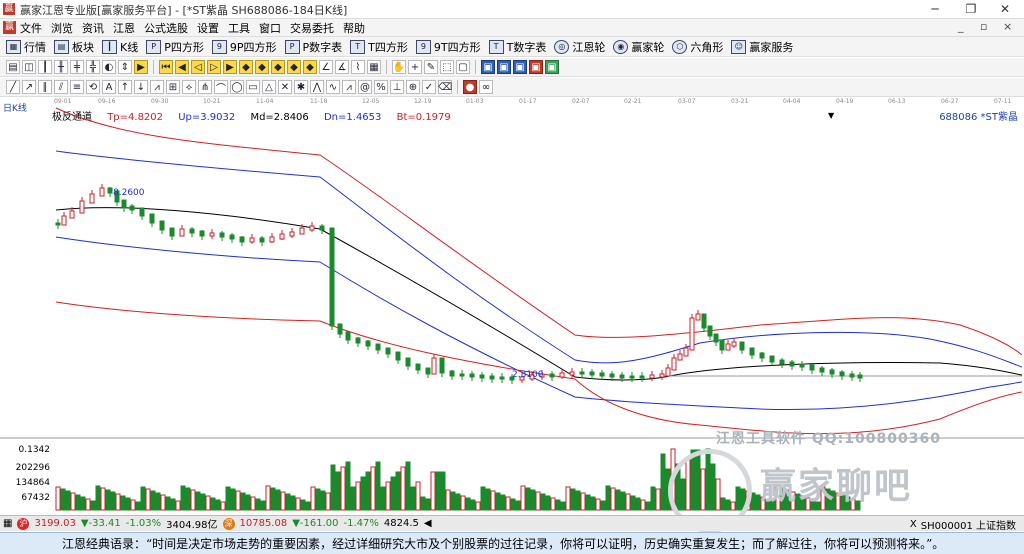  I want to click on status-menu-icon: ▦, so click(7, 523).